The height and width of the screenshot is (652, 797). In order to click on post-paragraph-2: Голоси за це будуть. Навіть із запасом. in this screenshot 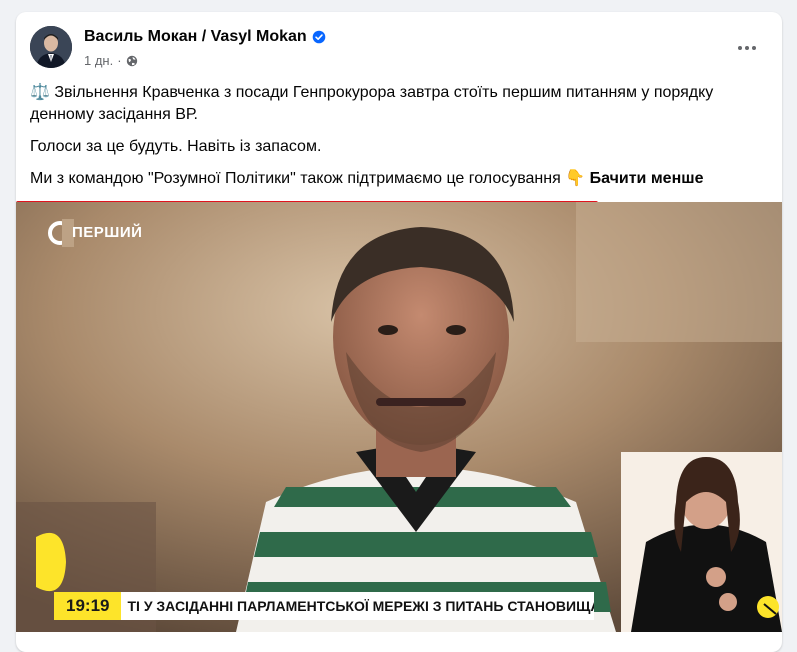, I will do `click(176, 146)`.